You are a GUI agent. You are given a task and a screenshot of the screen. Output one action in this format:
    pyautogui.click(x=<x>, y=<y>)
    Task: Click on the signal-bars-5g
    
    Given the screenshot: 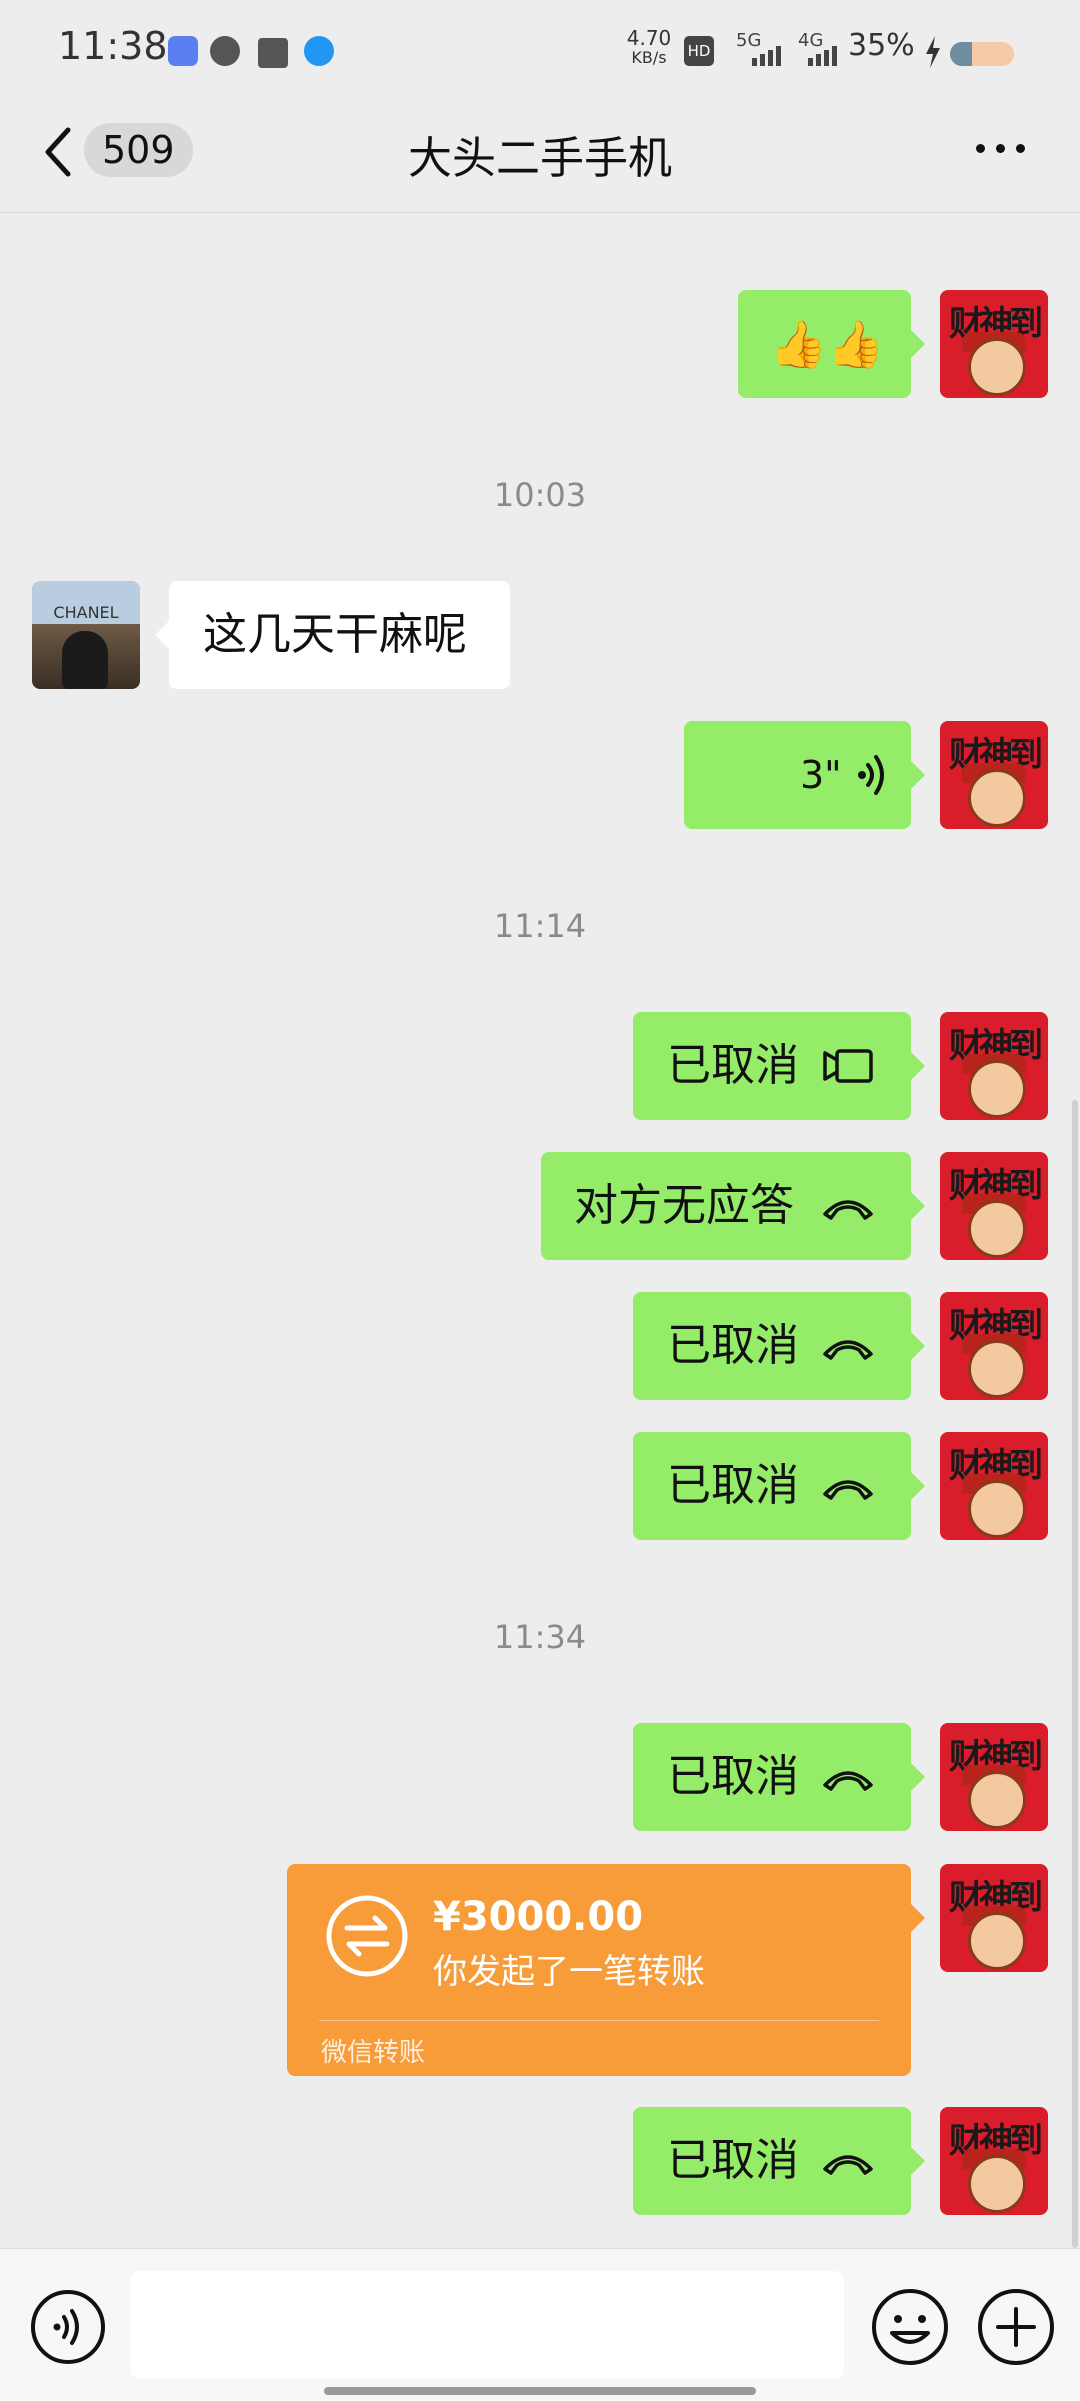 What is the action you would take?
    pyautogui.click(x=768, y=57)
    